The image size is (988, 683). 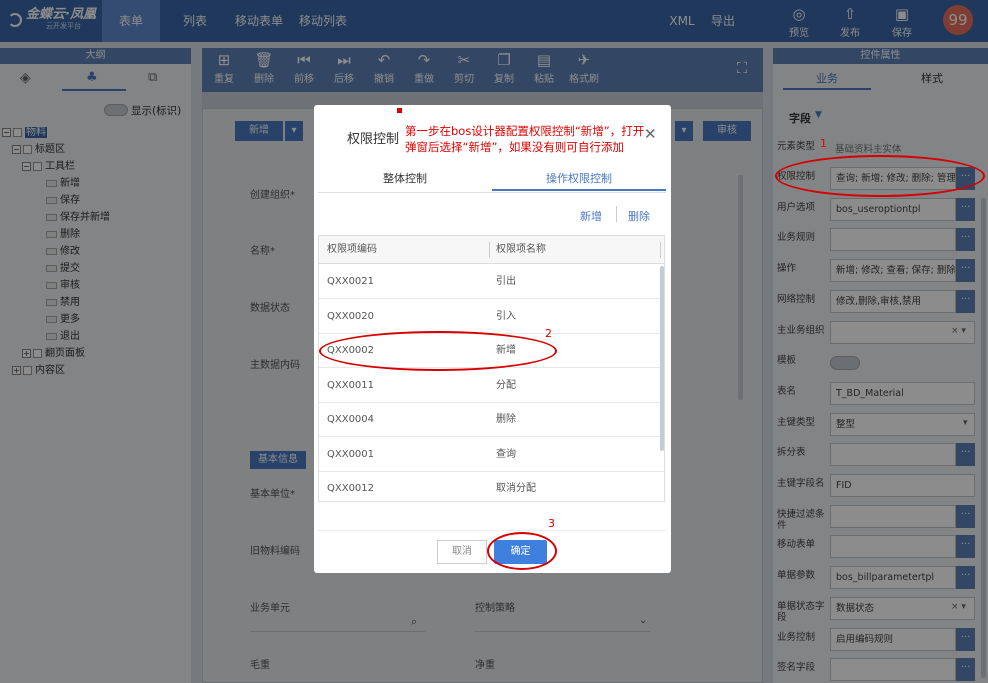 What do you see at coordinates (351, 385) in the screenshot?
I see `permission-code: QXX0011` at bounding box center [351, 385].